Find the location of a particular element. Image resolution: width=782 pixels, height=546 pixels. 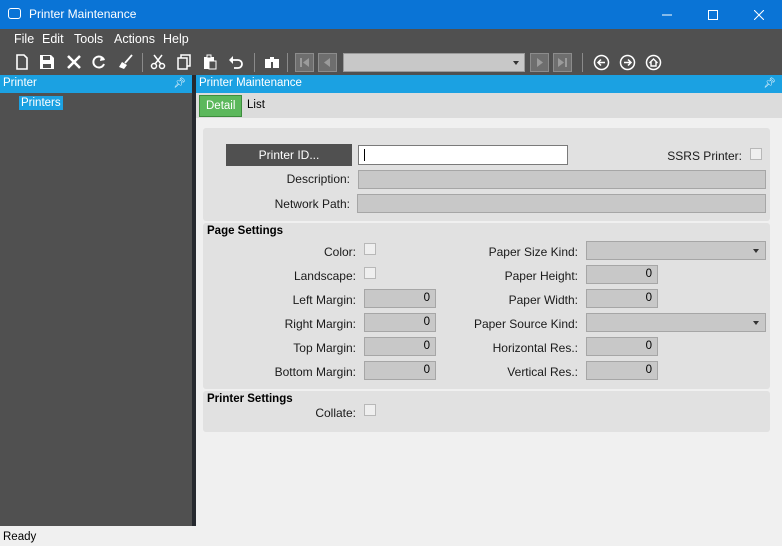

refresh-button is located at coordinates (99, 62).